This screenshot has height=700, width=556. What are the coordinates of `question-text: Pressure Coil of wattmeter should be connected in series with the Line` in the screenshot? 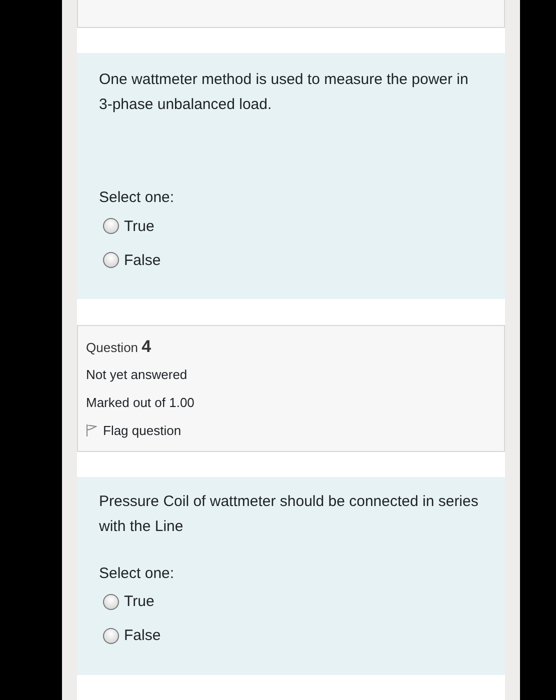 It's located at (289, 514).